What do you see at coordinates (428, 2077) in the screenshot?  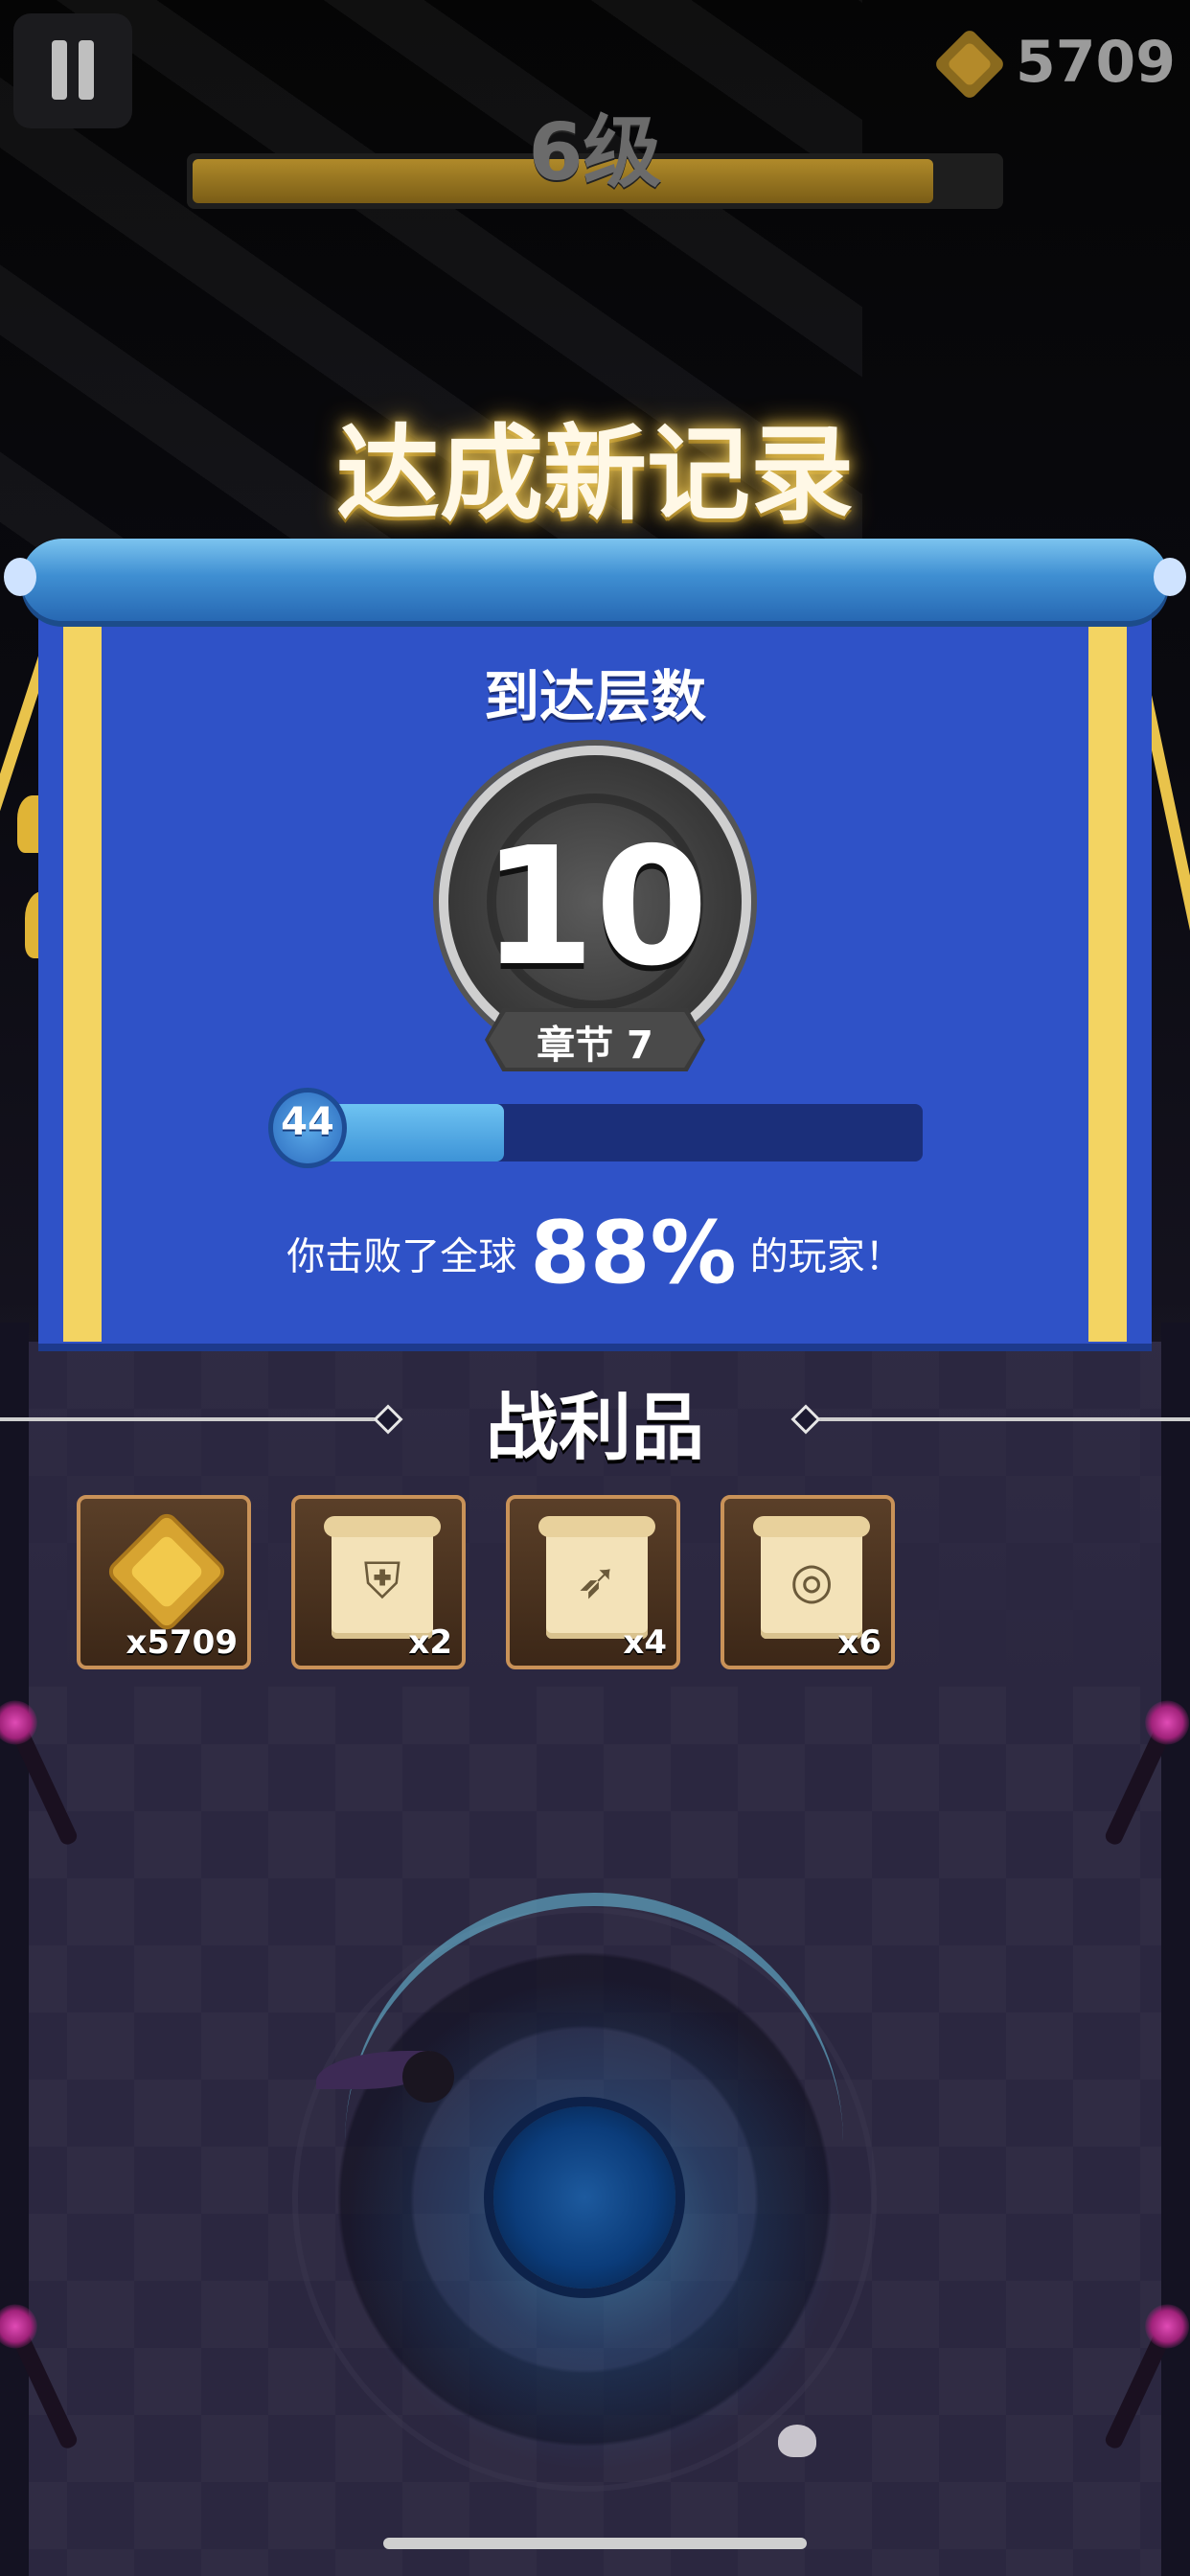 I see `bat-icon` at bounding box center [428, 2077].